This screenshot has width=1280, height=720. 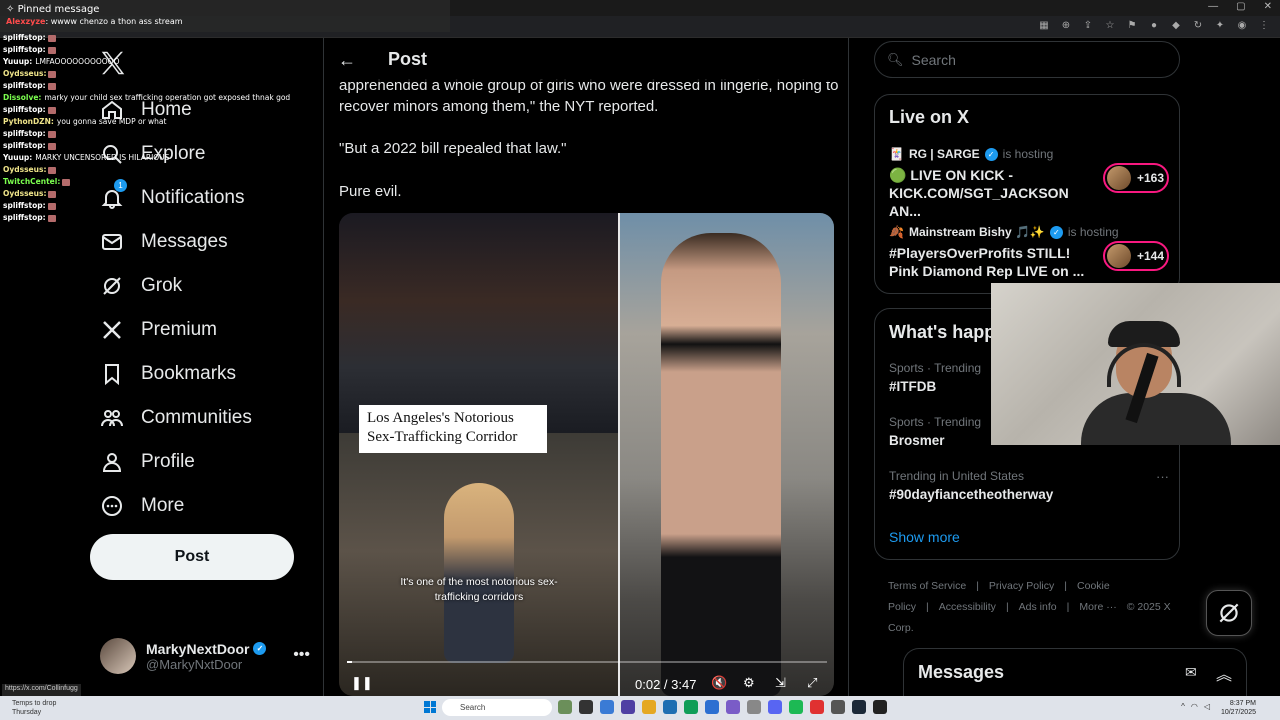 I want to click on settings-gear-icon: ⚙, so click(x=749, y=683).